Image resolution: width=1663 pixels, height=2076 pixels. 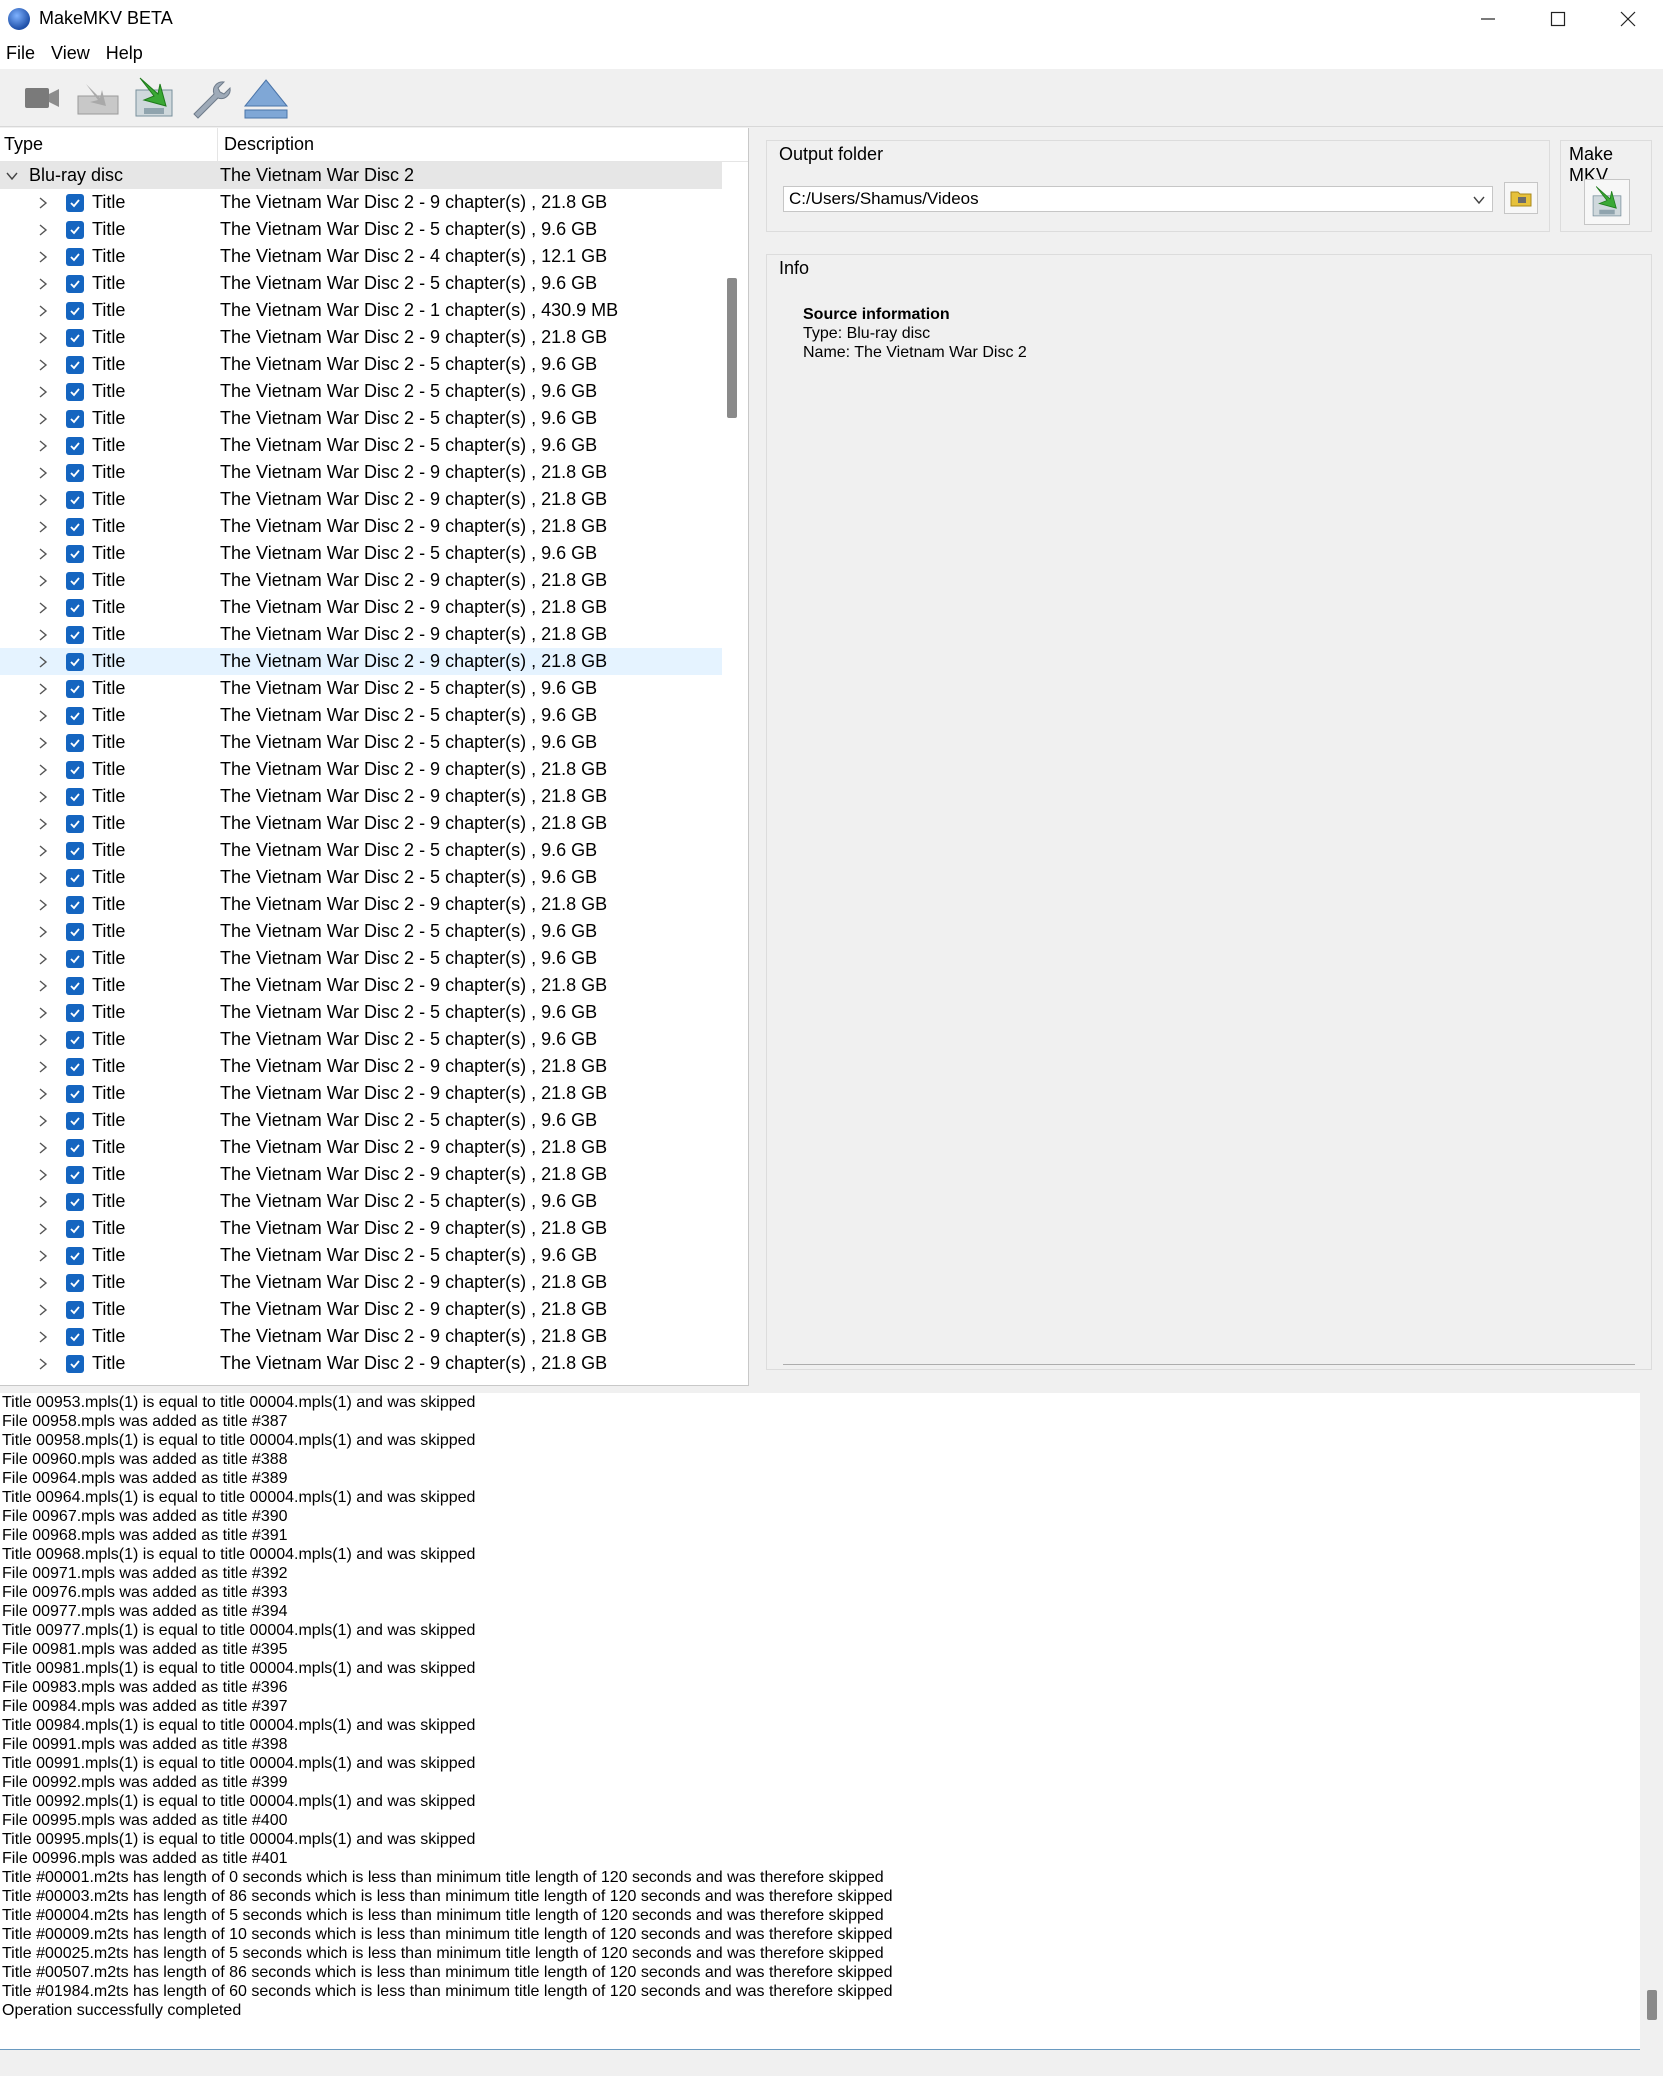 I want to click on make-mkv-button, so click(x=1607, y=202).